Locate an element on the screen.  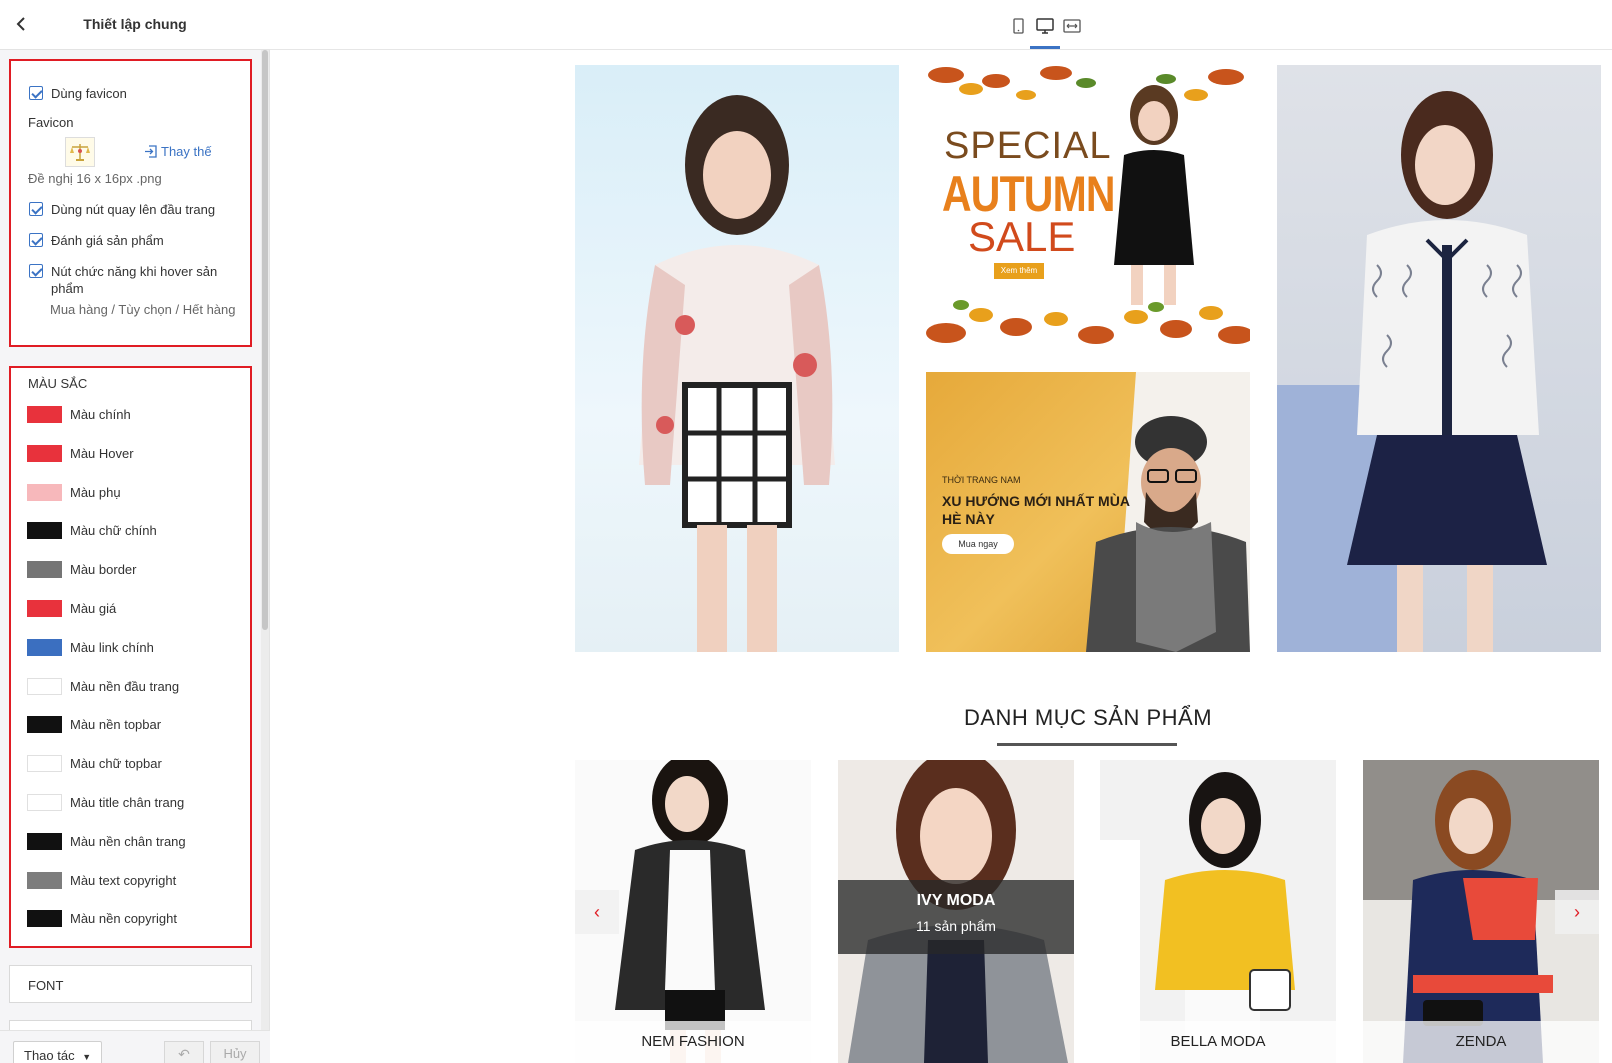
color-setting-row: Màu Hover is located at coordinates (80, 453).